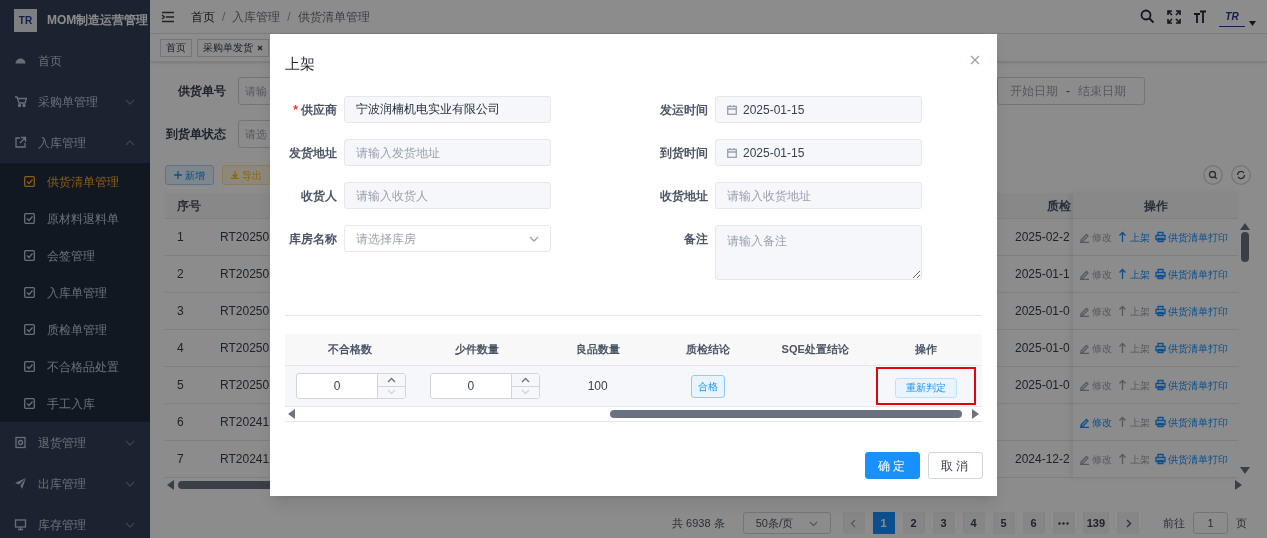 This screenshot has width=1267, height=538. What do you see at coordinates (180, 311) in the screenshot?
I see `table-cell-text: 3` at bounding box center [180, 311].